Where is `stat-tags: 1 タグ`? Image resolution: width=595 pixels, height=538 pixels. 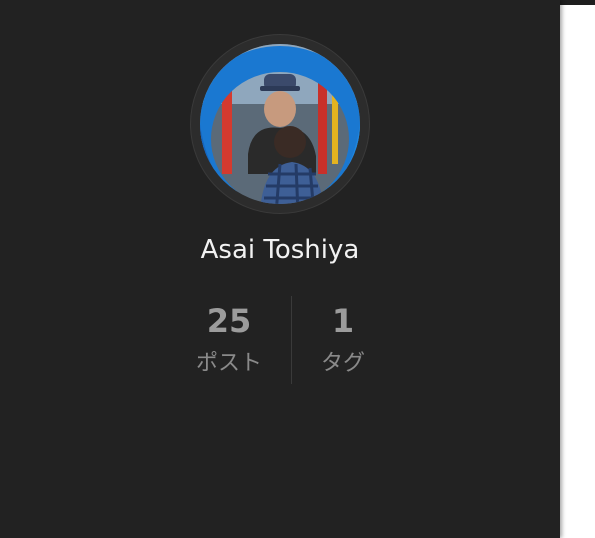 stat-tags: 1 タグ is located at coordinates (343, 339).